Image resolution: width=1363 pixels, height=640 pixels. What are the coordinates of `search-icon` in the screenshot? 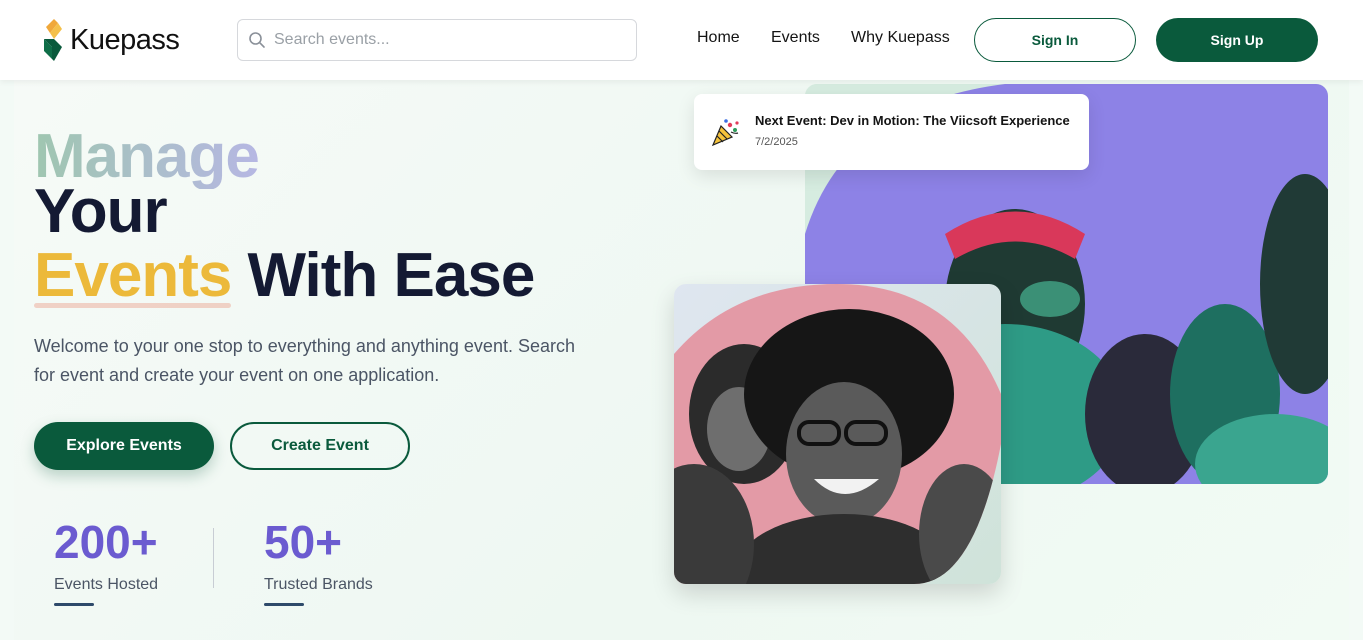 It's located at (257, 40).